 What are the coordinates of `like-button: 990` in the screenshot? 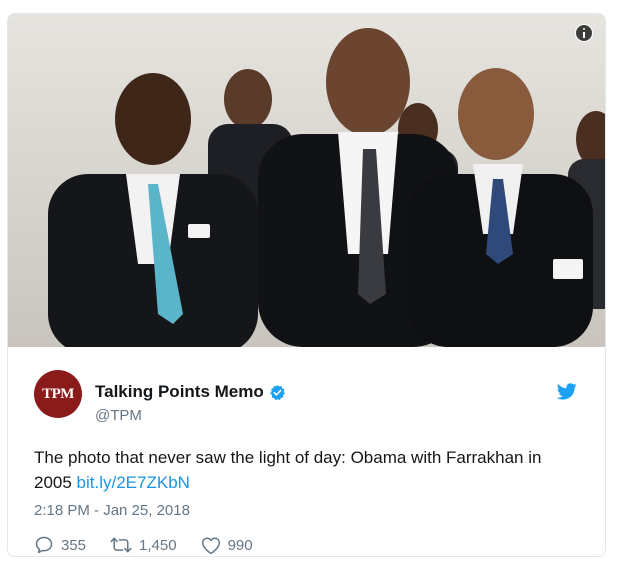 It's located at (227, 545).